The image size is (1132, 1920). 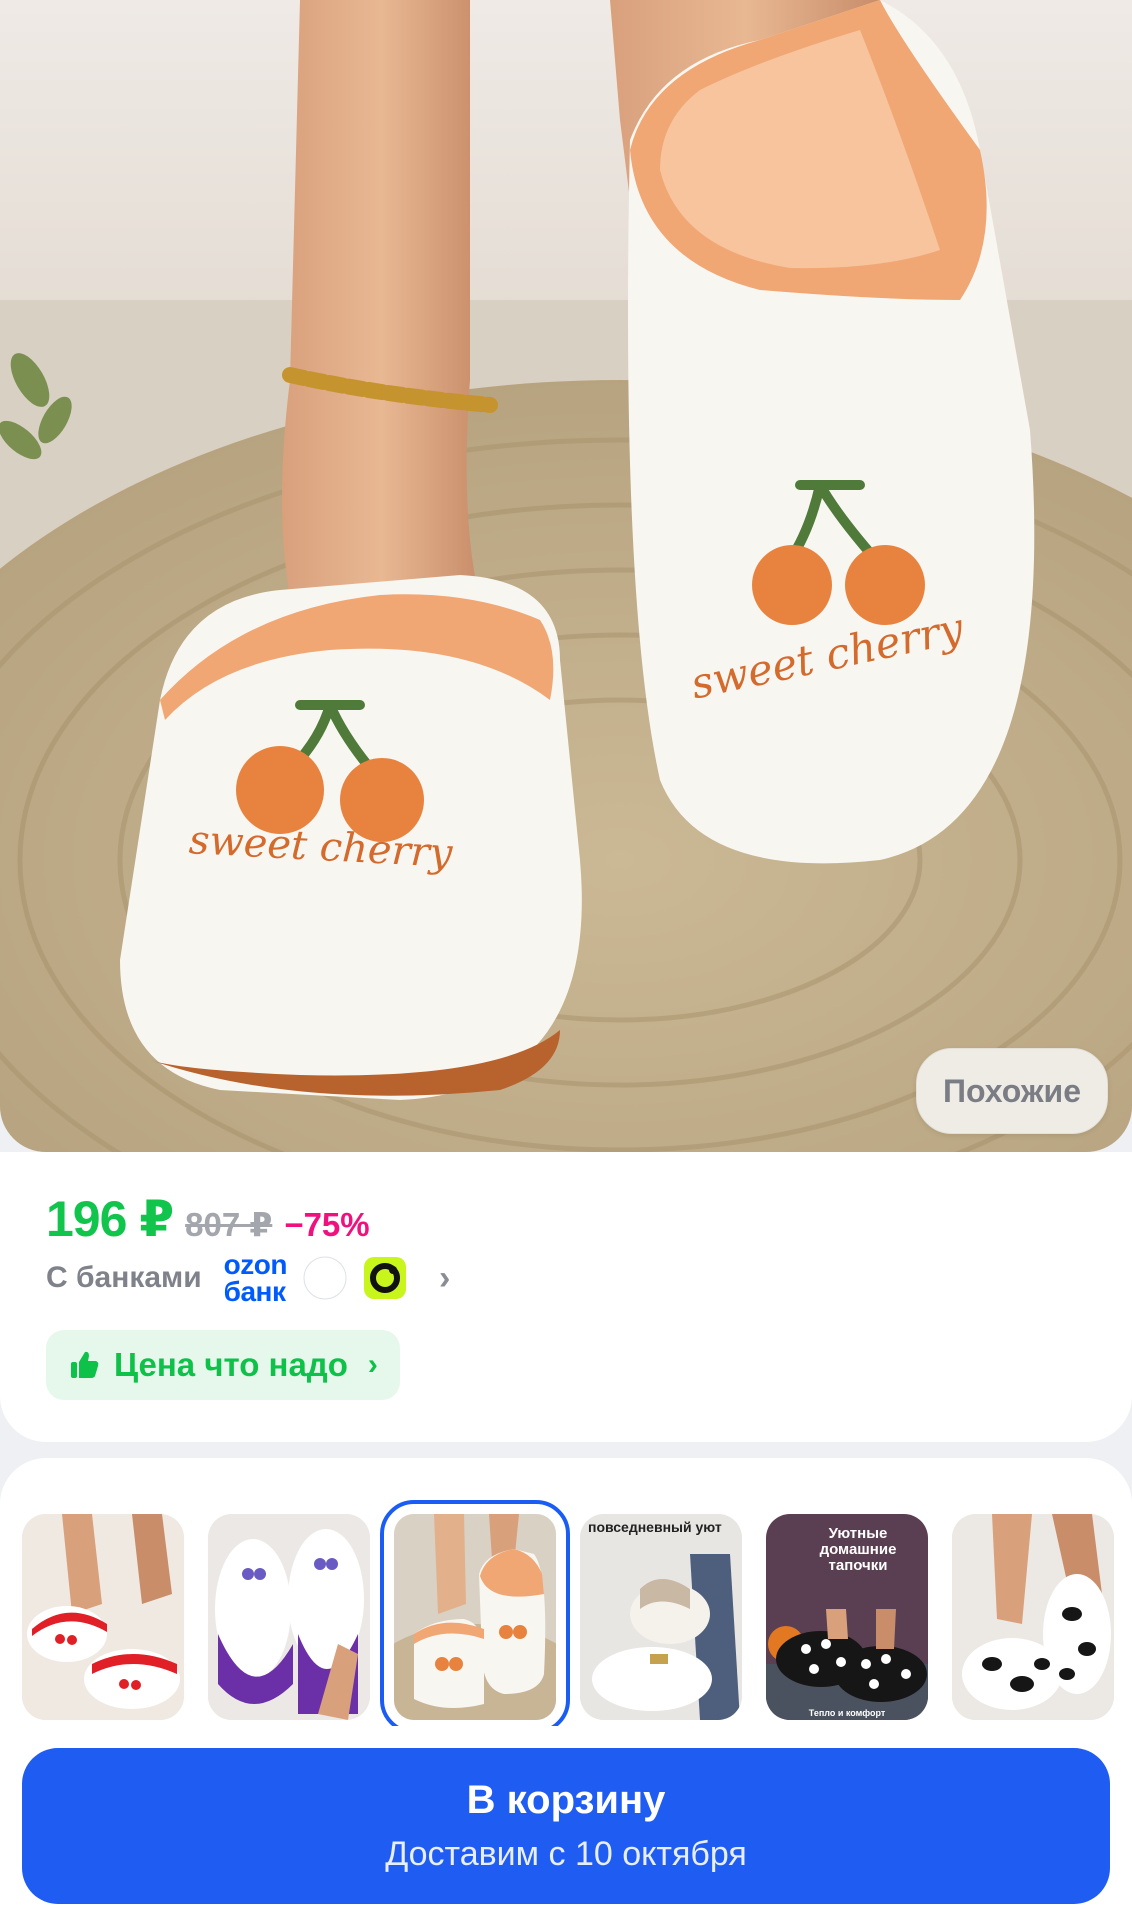 I want to click on good-price-badge: Цена что надо ›, so click(x=223, y=1365).